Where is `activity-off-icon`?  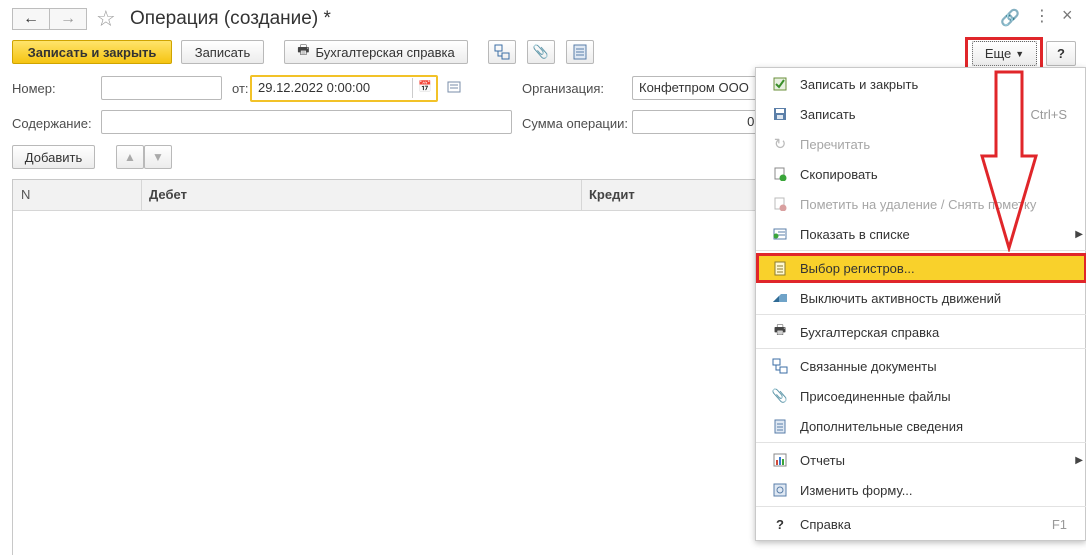
activity-off-icon is located at coordinates (780, 298).